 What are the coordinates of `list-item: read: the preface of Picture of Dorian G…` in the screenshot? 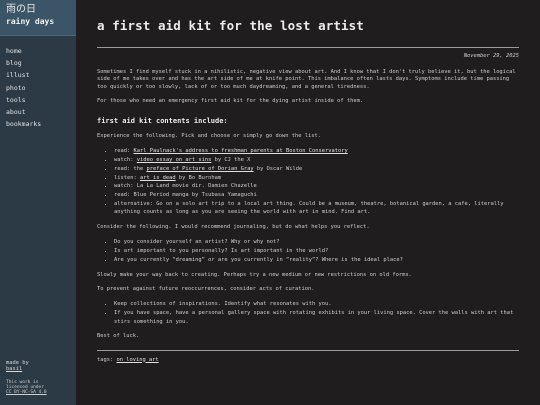 It's located at (316, 169).